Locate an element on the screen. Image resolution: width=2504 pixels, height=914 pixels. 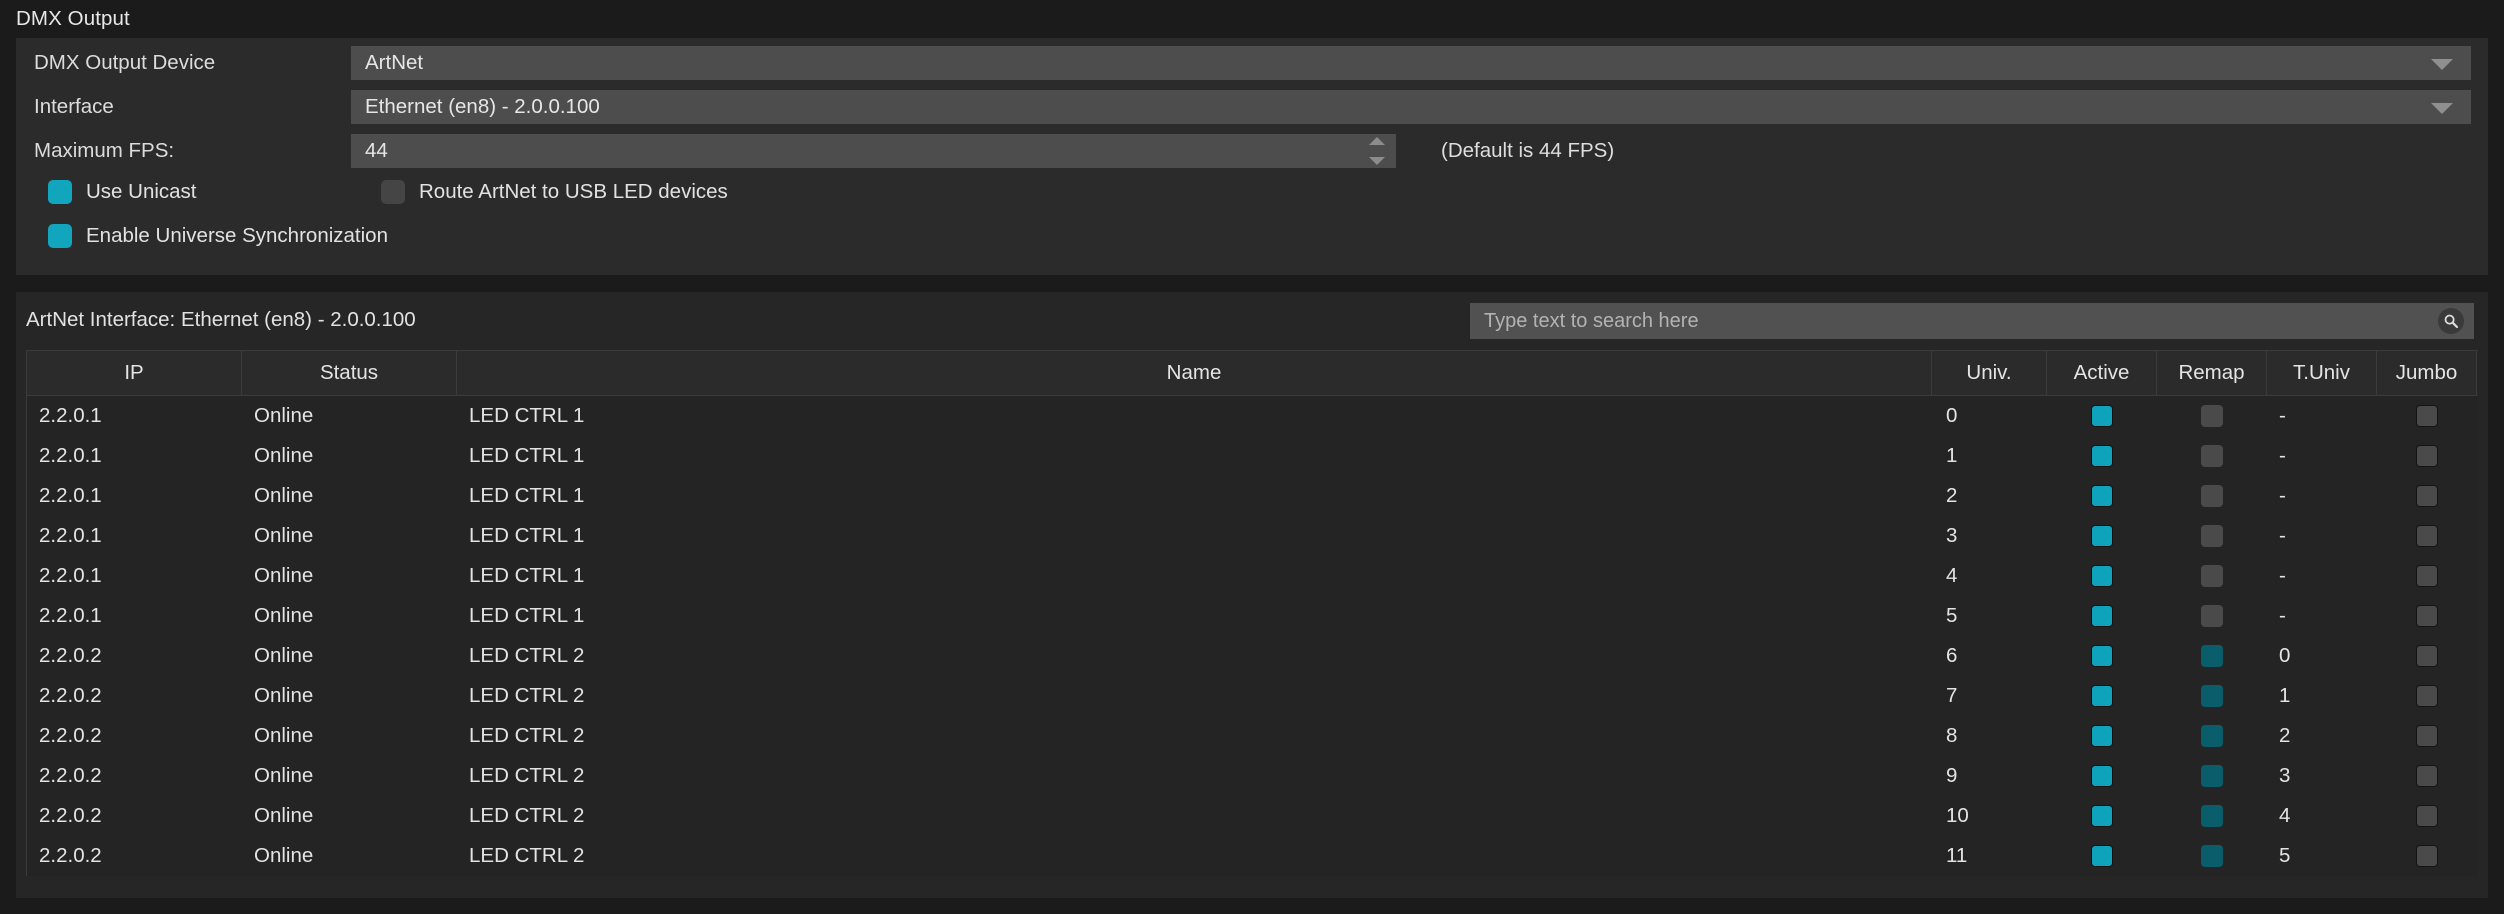
checkbox-use-unicast: Use Unicast is located at coordinates (122, 192).